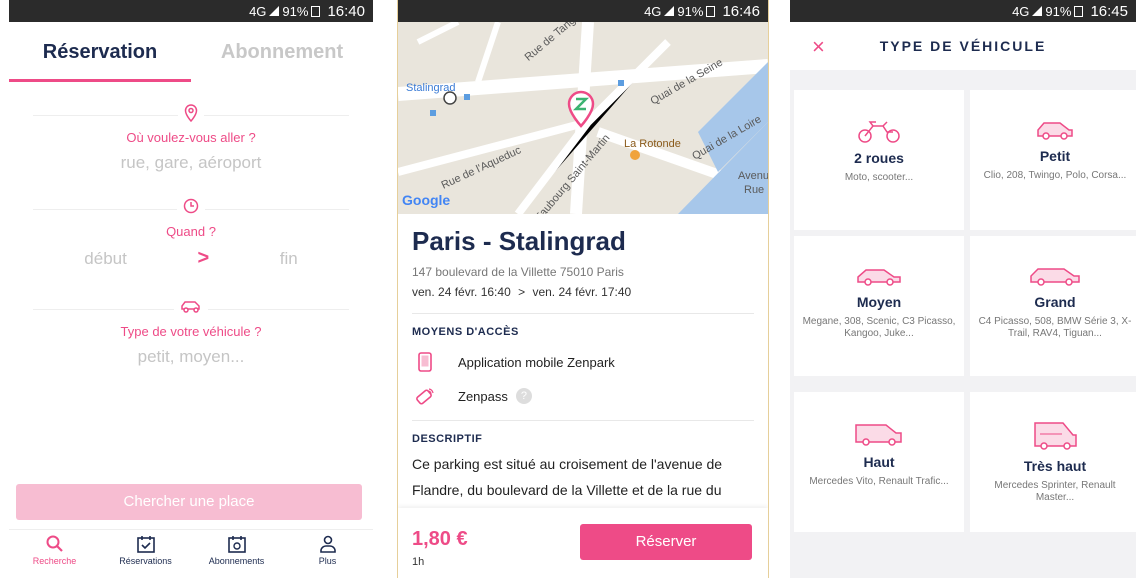 The width and height of the screenshot is (1136, 578). What do you see at coordinates (583, 11) in the screenshot?
I see `status-bar: 4G 91% 16:46` at bounding box center [583, 11].